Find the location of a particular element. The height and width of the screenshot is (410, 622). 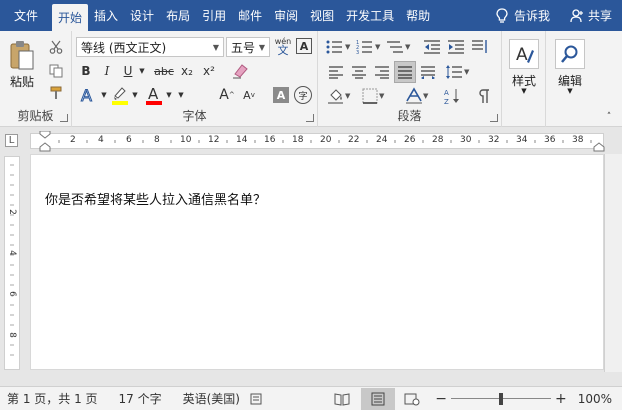

tab-file: 文件 is located at coordinates (26, 15).